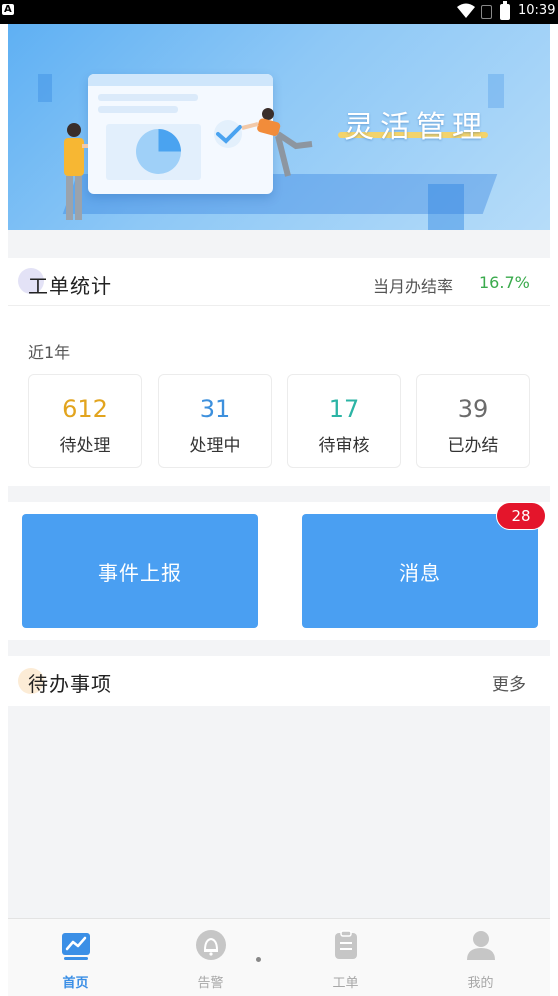 The image size is (558, 996). What do you see at coordinates (346, 944) in the screenshot?
I see `clipboard-icon` at bounding box center [346, 944].